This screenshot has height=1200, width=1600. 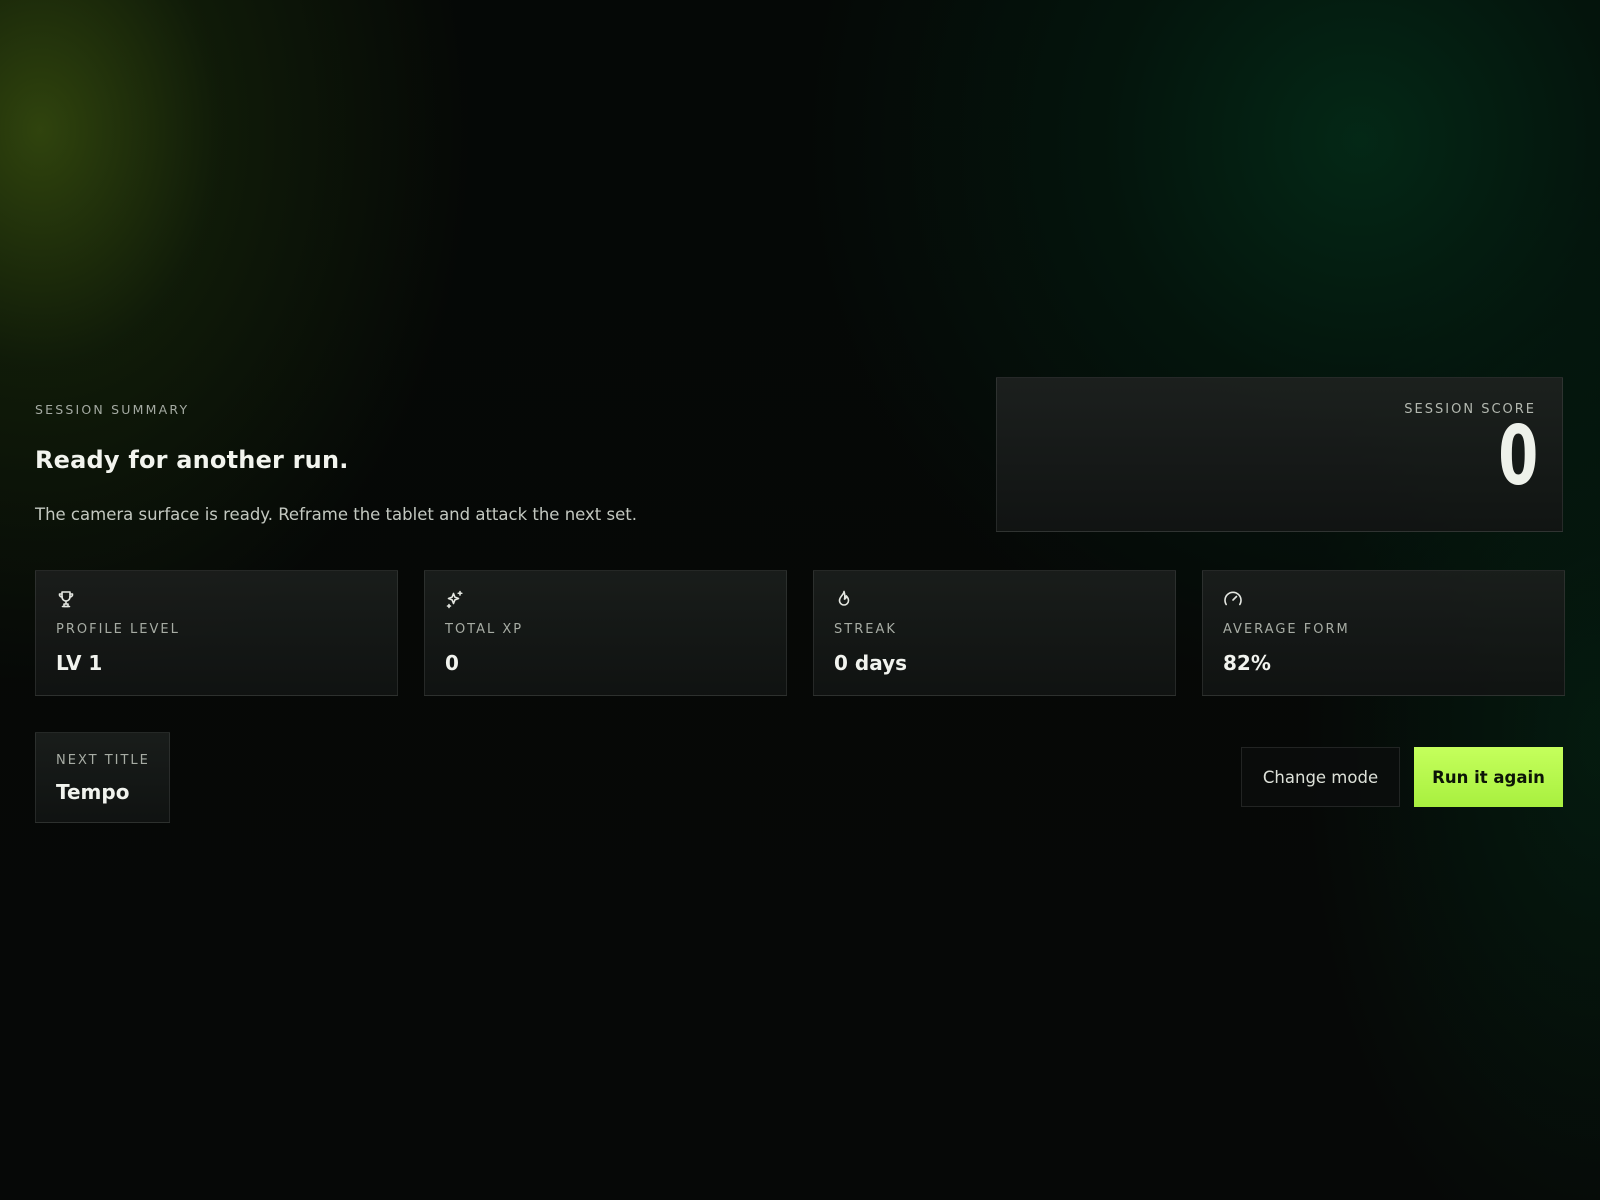 What do you see at coordinates (1279, 454) in the screenshot?
I see `session-score-card: SESSION SCORE 0` at bounding box center [1279, 454].